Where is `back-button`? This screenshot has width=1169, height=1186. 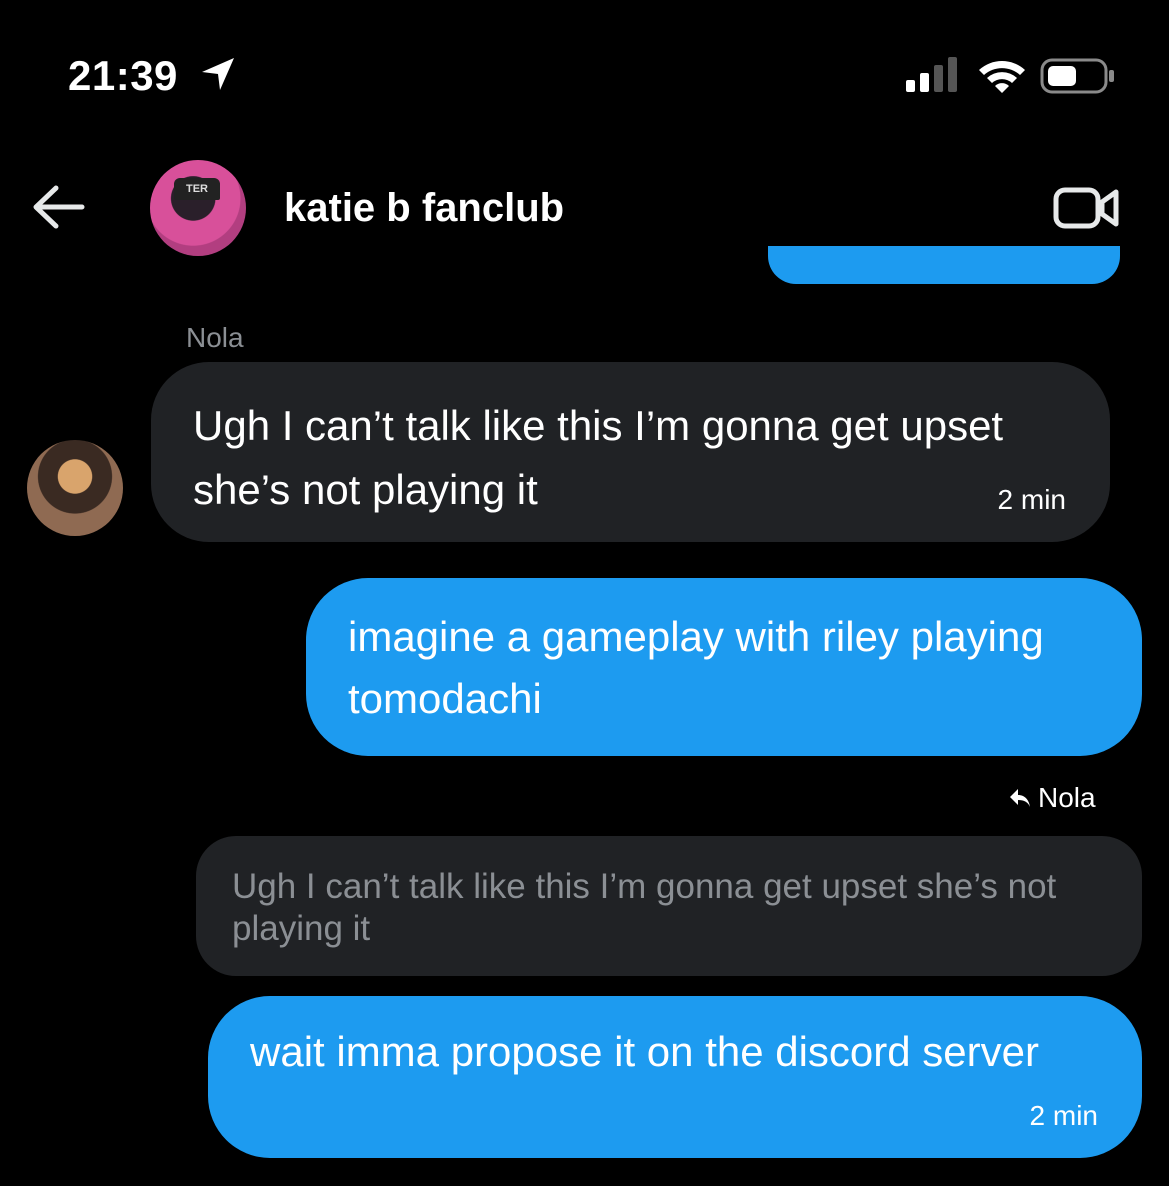
back-button is located at coordinates (58, 207).